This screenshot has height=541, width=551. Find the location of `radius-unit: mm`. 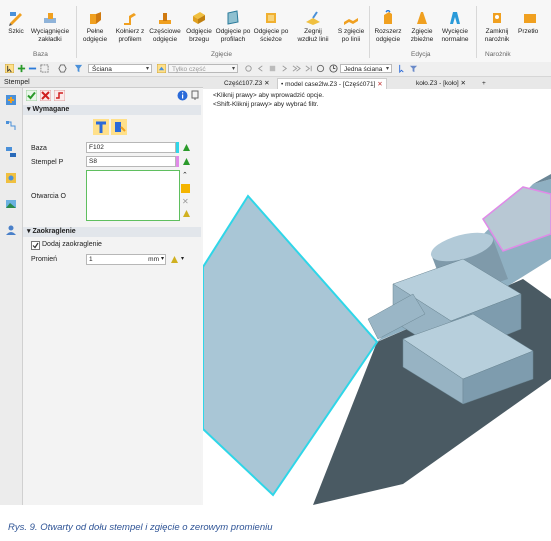

radius-unit: mm is located at coordinates (153, 259).